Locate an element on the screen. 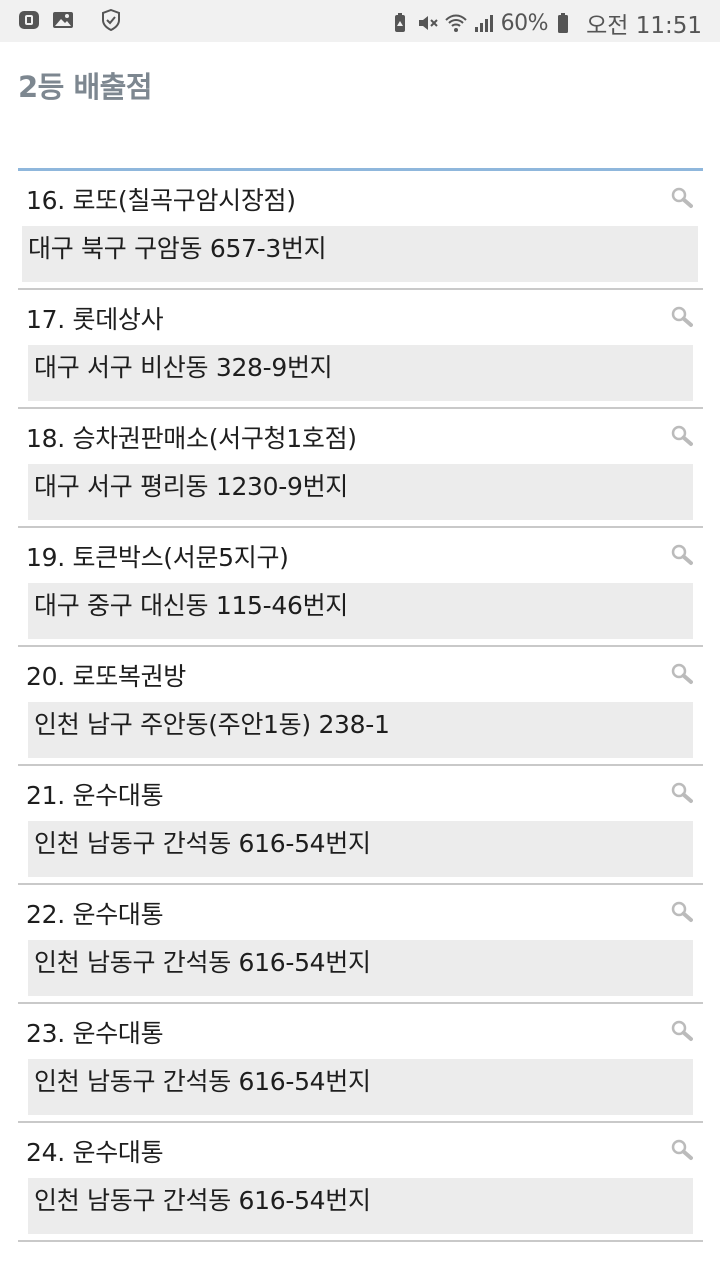 Image resolution: width=720 pixels, height=1280 pixels. store-name: 21. 운수대통 is located at coordinates (95, 795).